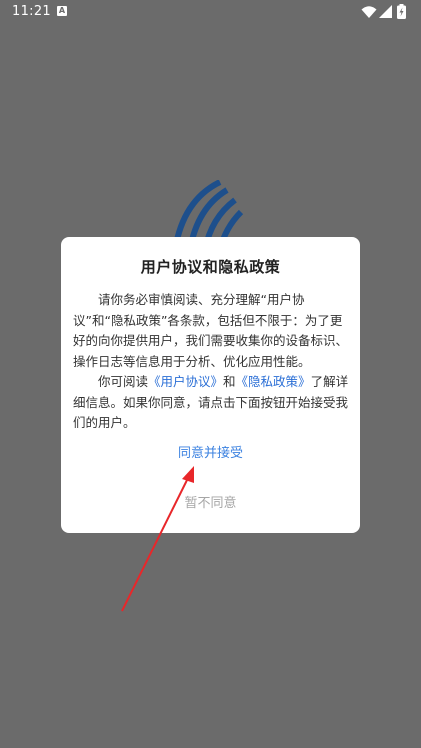 The image size is (421, 748). I want to click on status-icons, so click(384, 12).